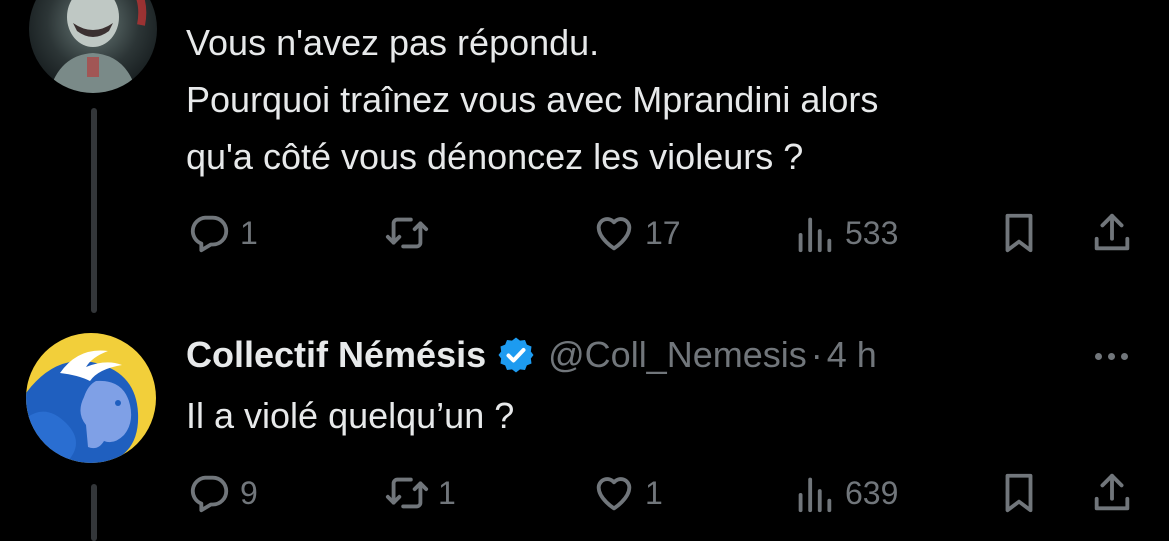 The width and height of the screenshot is (1169, 541). I want to click on tweet2-header: Collectif Némésis @Coll_Nemesis · 4 h, so click(531, 355).